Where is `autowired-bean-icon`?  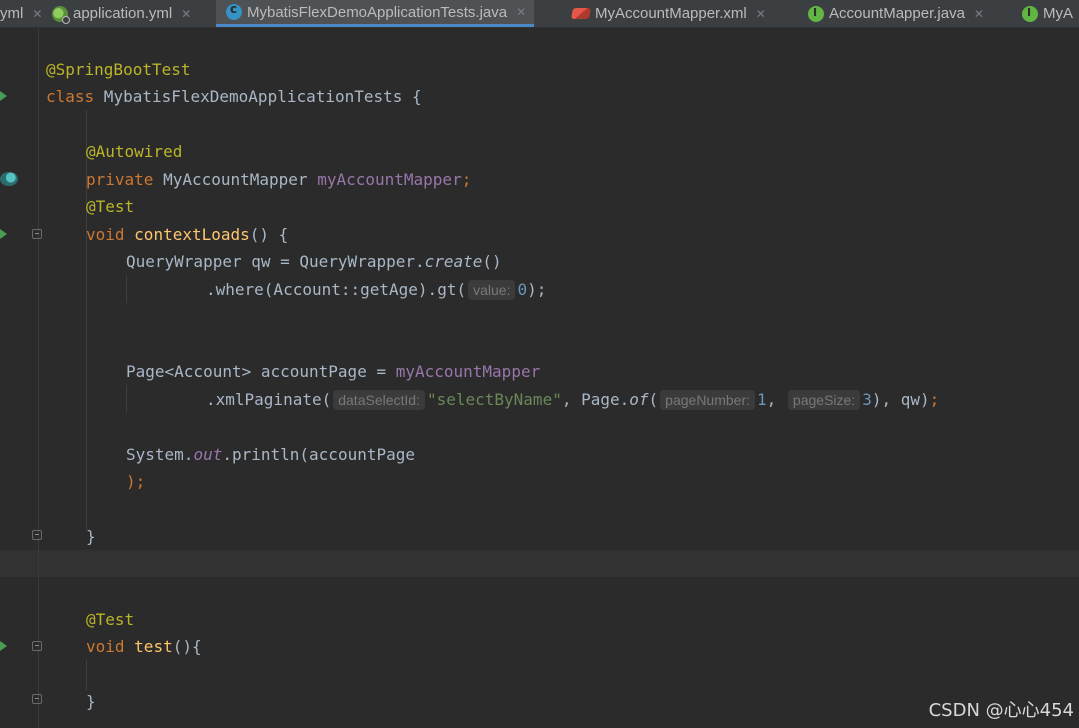 autowired-bean-icon is located at coordinates (9, 179).